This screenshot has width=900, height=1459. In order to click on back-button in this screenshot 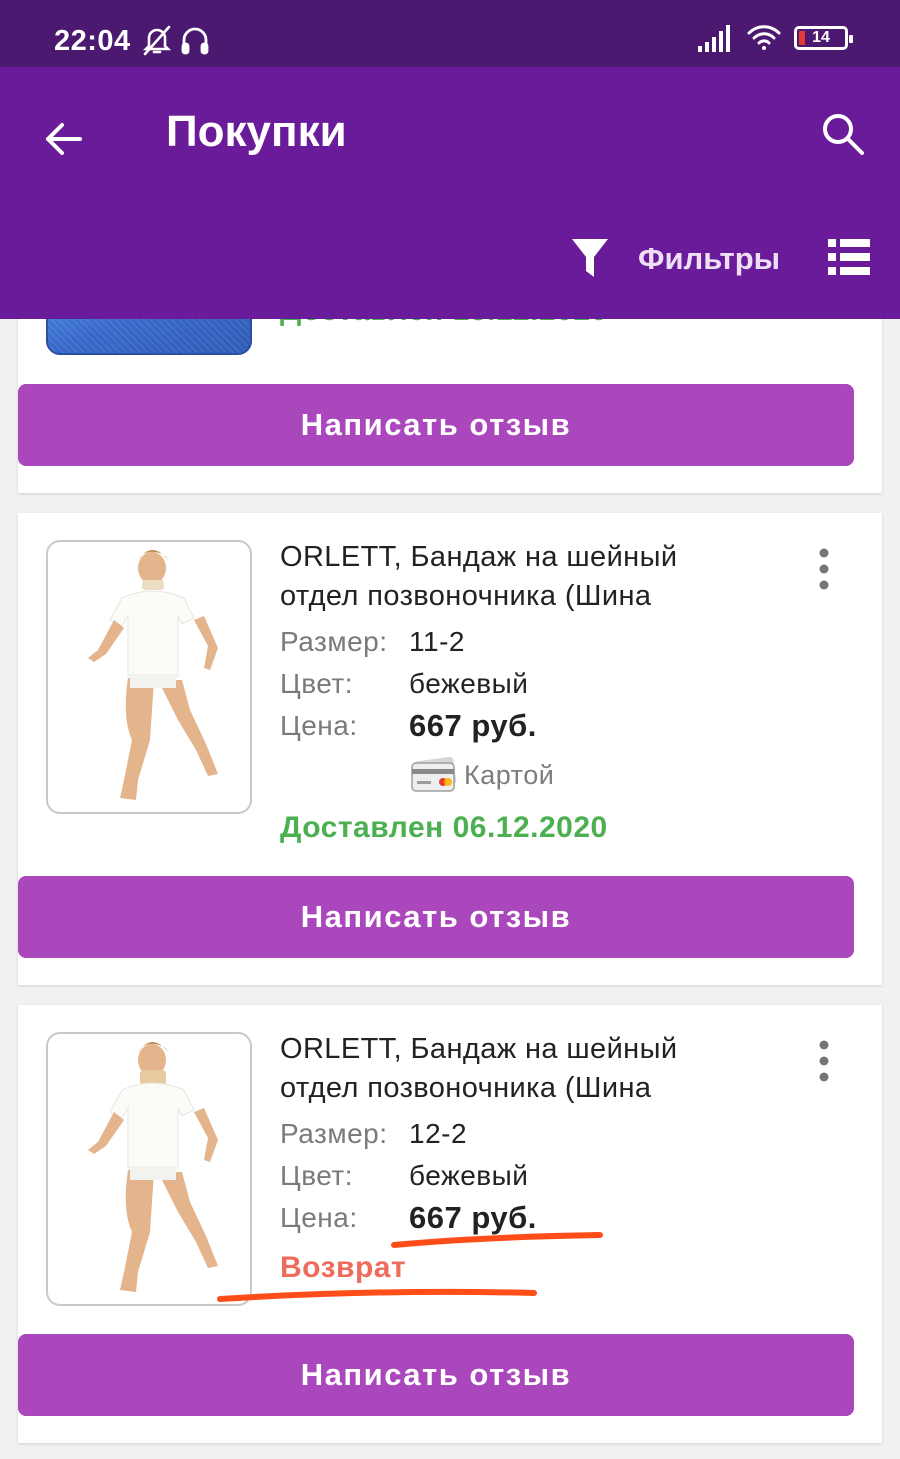, I will do `click(64, 139)`.